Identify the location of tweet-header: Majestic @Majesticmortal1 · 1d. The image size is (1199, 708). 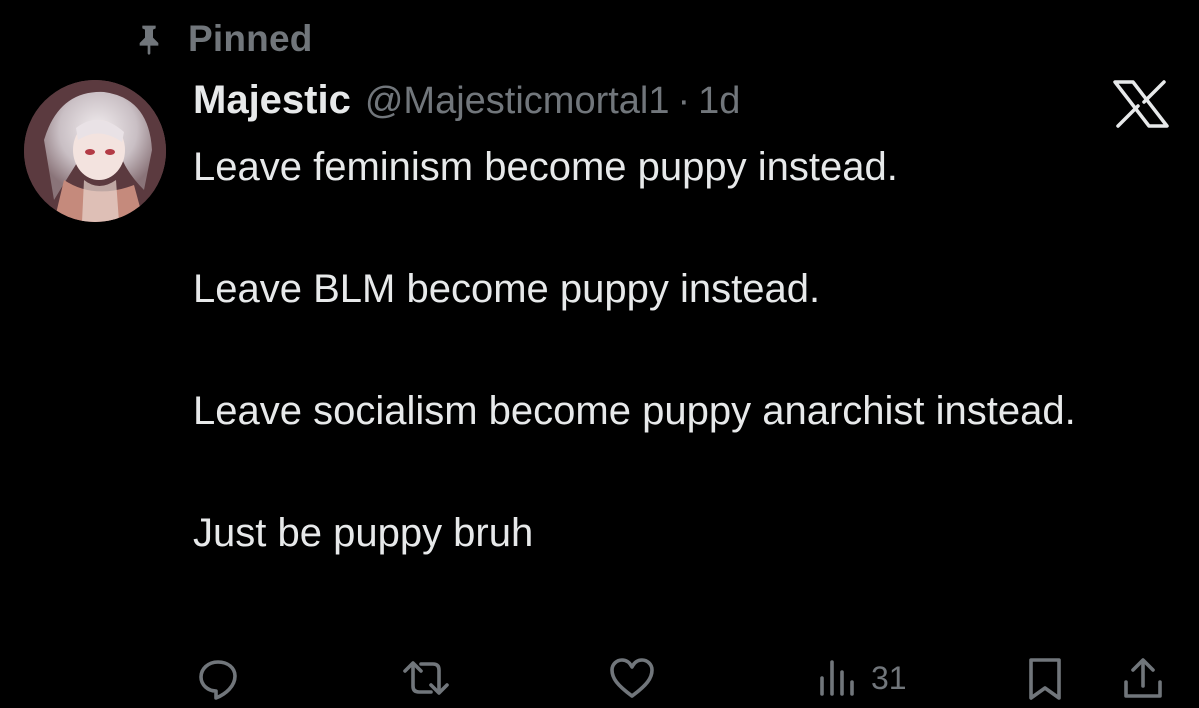
(466, 105).